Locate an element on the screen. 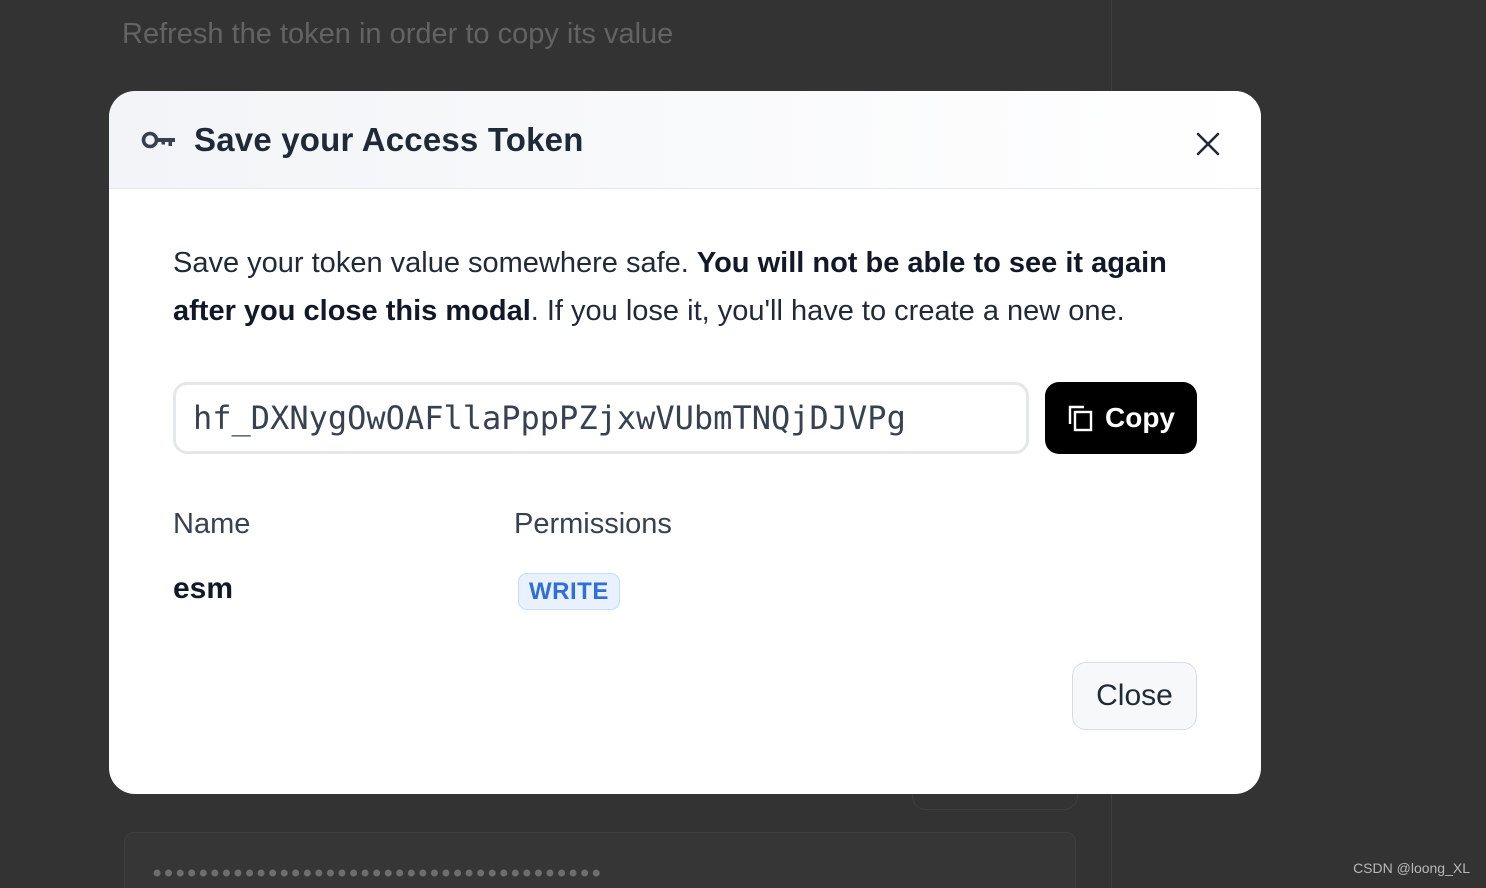 This screenshot has height=888, width=1486. copy-button: Copy is located at coordinates (1121, 418).